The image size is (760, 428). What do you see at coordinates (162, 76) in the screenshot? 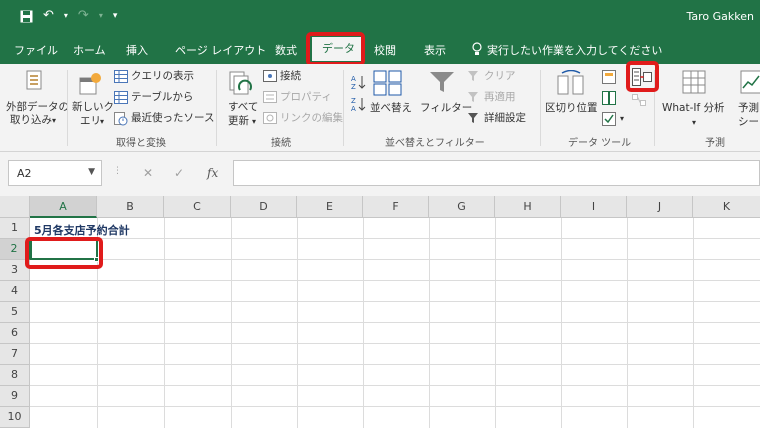
I see `show-queries-button: クエリの表示` at bounding box center [162, 76].